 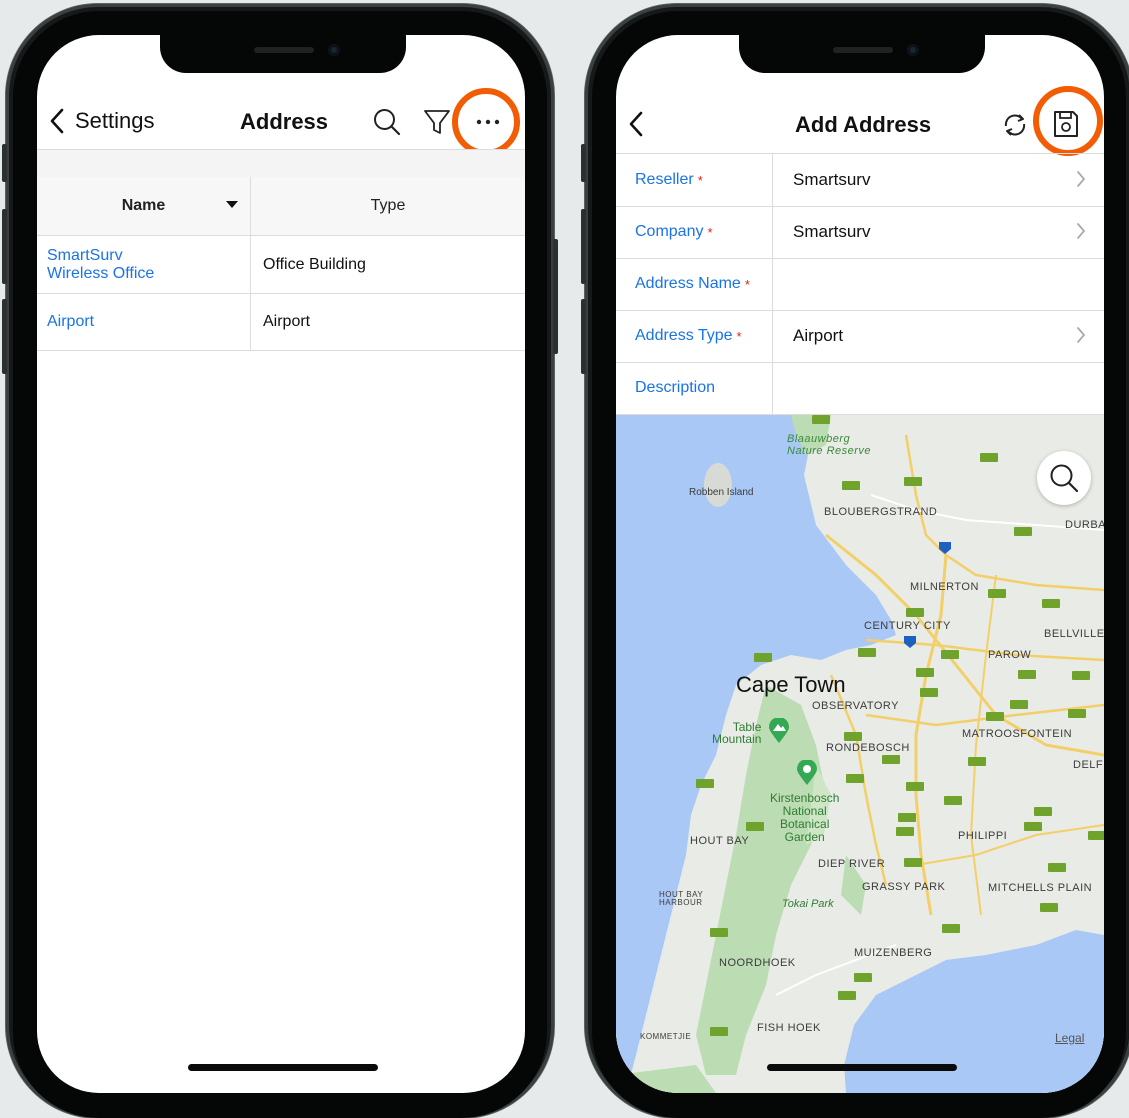 I want to click on field-label: Address Type *, so click(x=694, y=336).